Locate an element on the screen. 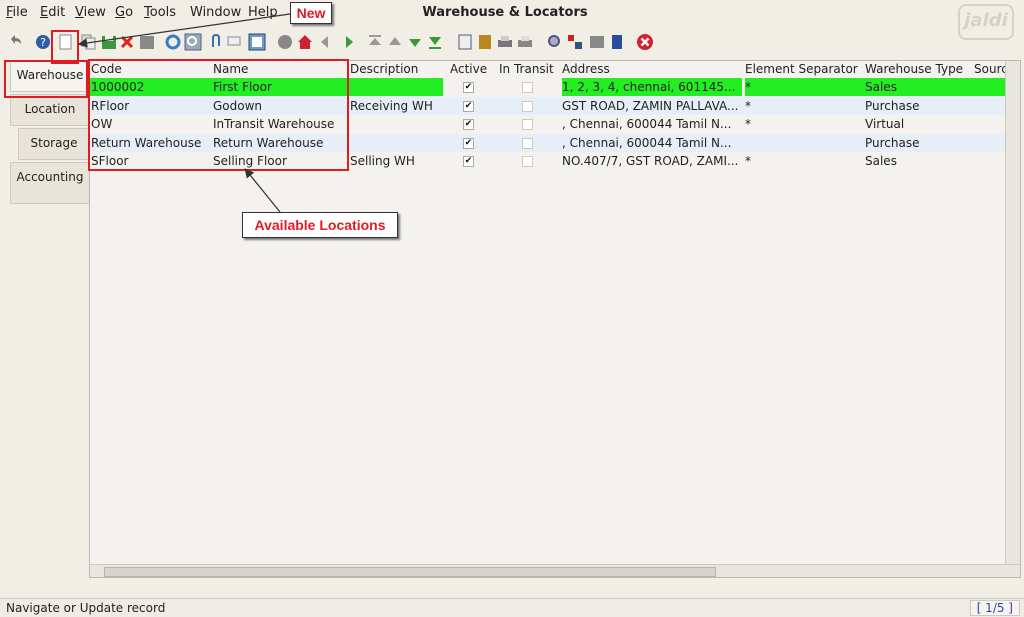  previous-record-icon is located at coordinates (395, 42).